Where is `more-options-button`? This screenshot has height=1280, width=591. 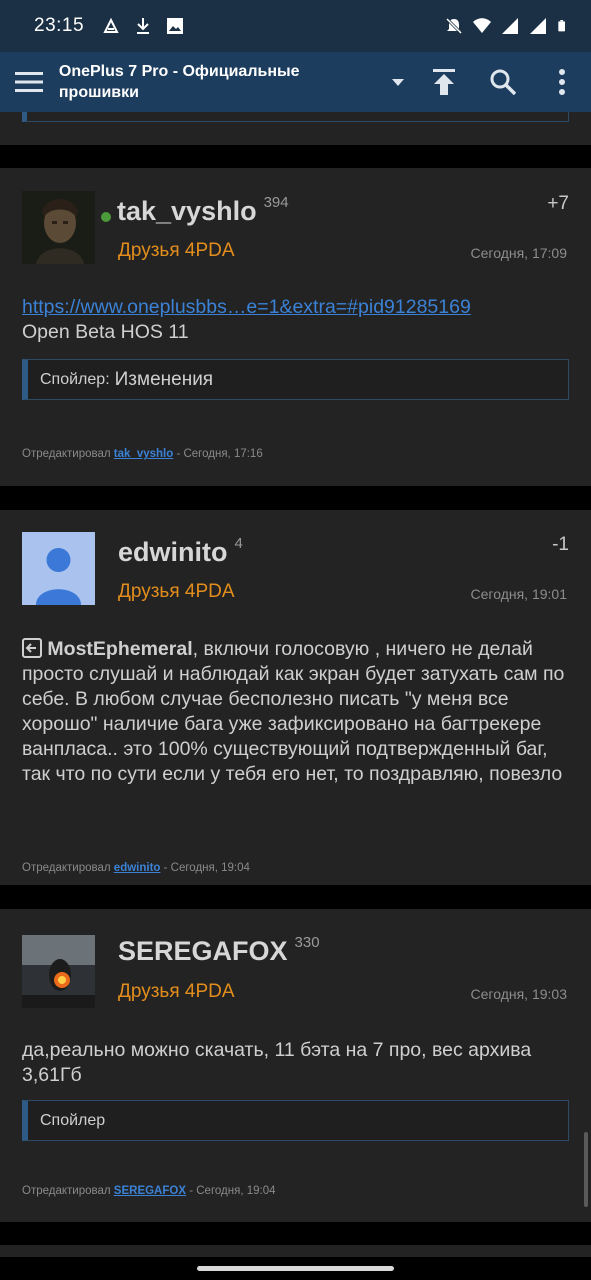 more-options-button is located at coordinates (561, 82).